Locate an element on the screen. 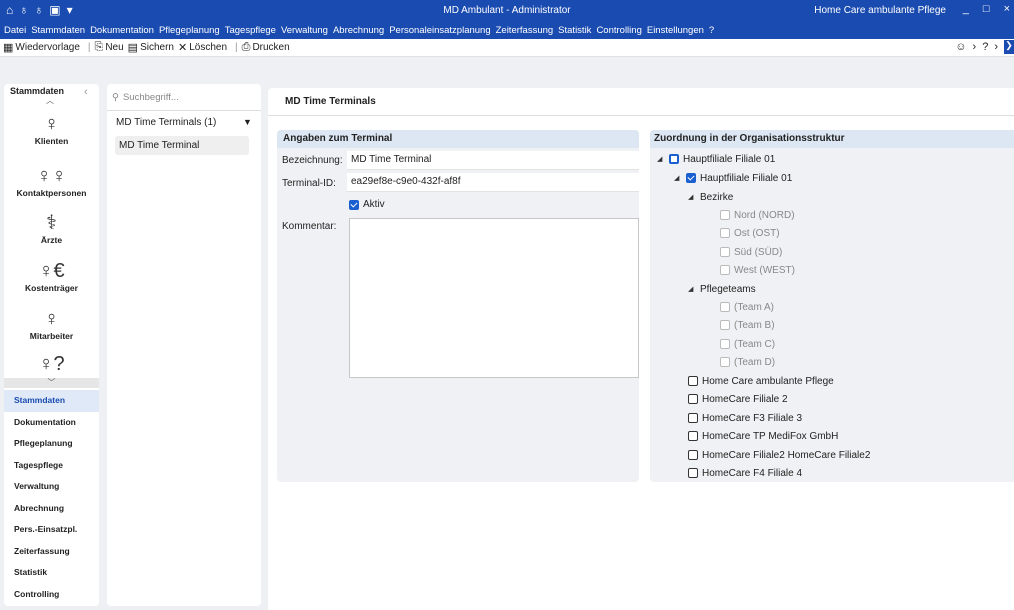  tree-node: HomeCare F4 Filiale 4 is located at coordinates (745, 473).